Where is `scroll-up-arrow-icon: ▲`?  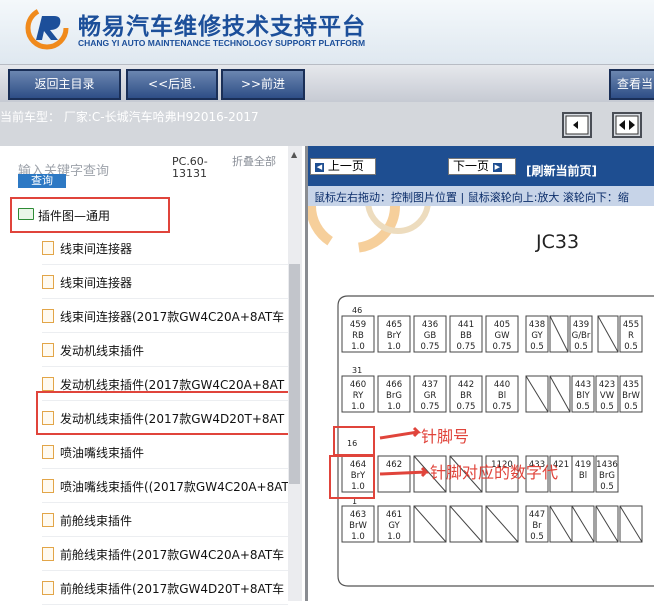
scroll-up-arrow-icon: ▲ is located at coordinates (294, 154).